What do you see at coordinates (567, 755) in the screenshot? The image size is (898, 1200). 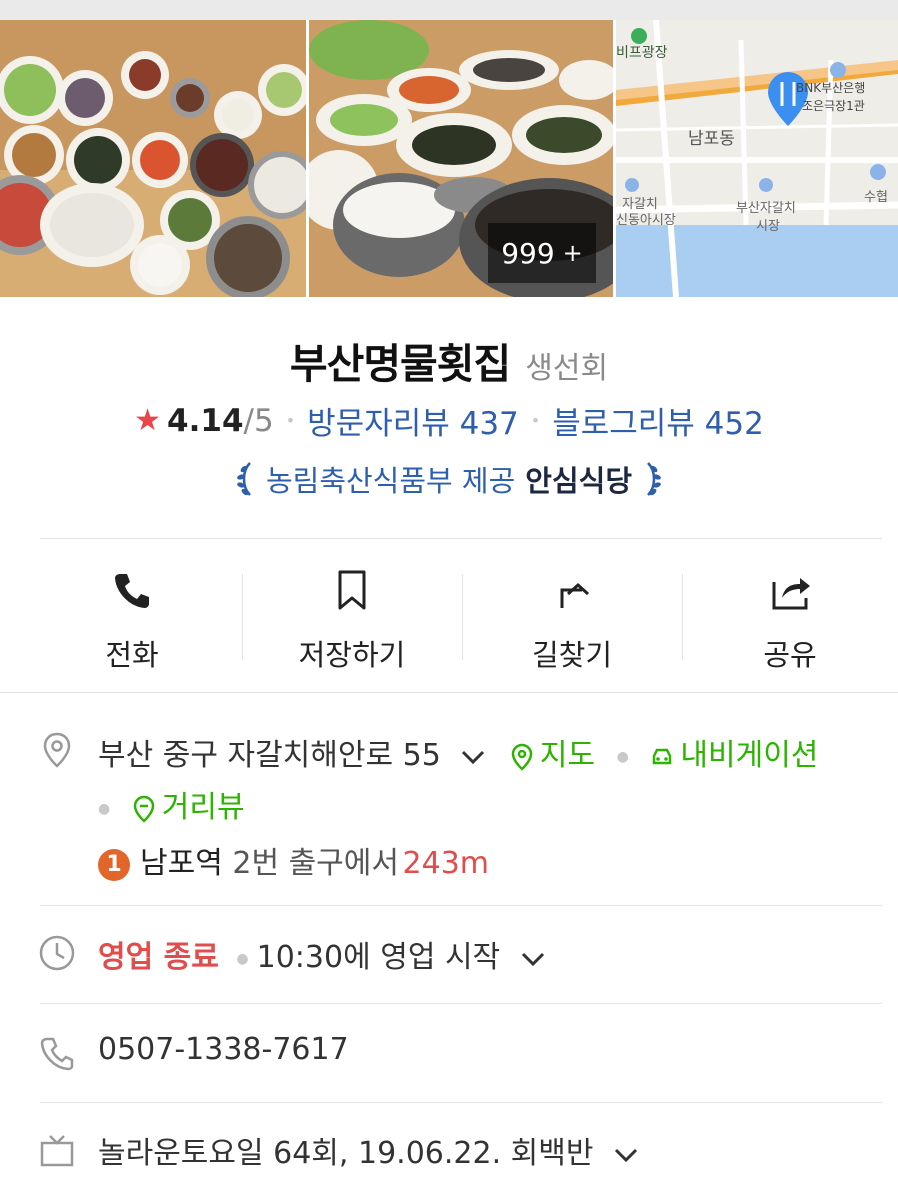 I see `map-link-label: 지도` at bounding box center [567, 755].